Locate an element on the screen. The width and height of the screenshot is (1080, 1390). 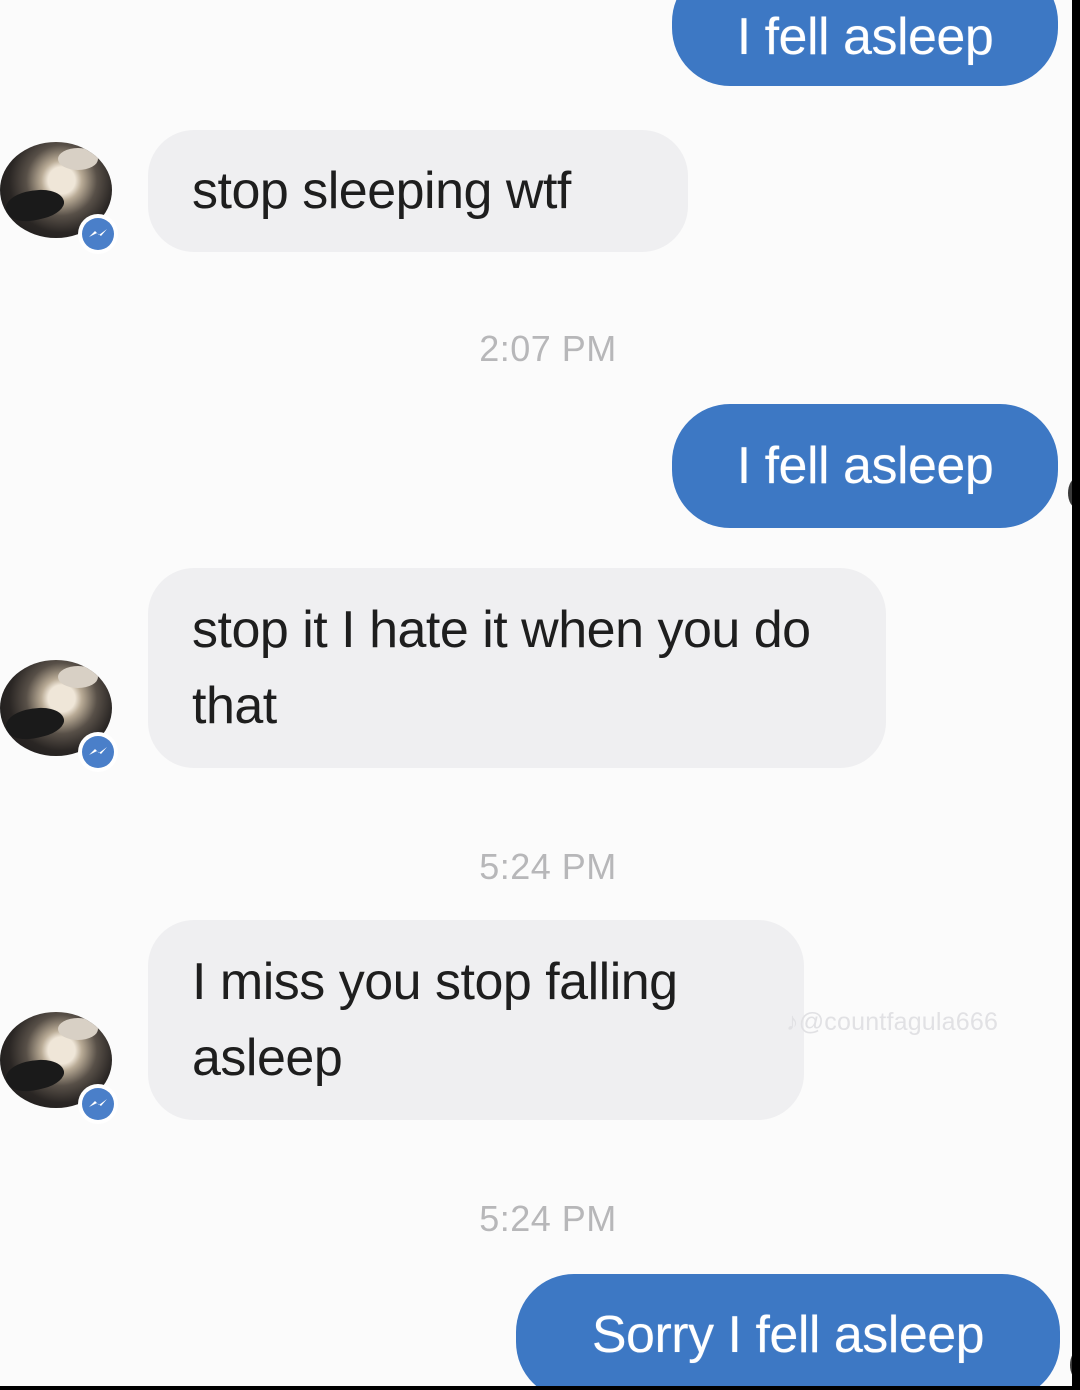
message-timestamp: 2:07 PM is located at coordinates (548, 348).